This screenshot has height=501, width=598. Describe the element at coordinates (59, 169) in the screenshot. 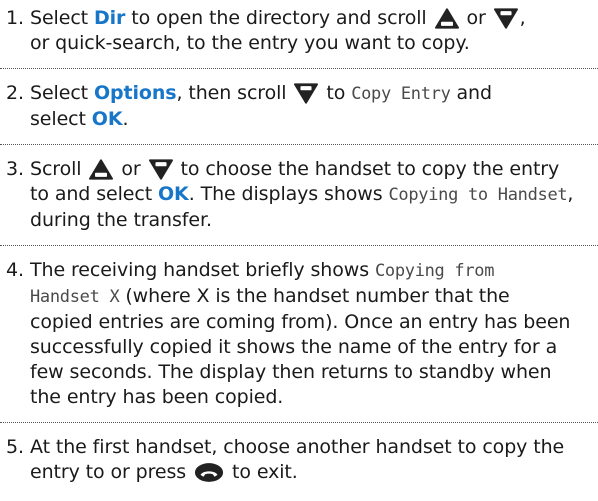

I see `step-text: Scroll` at that location.